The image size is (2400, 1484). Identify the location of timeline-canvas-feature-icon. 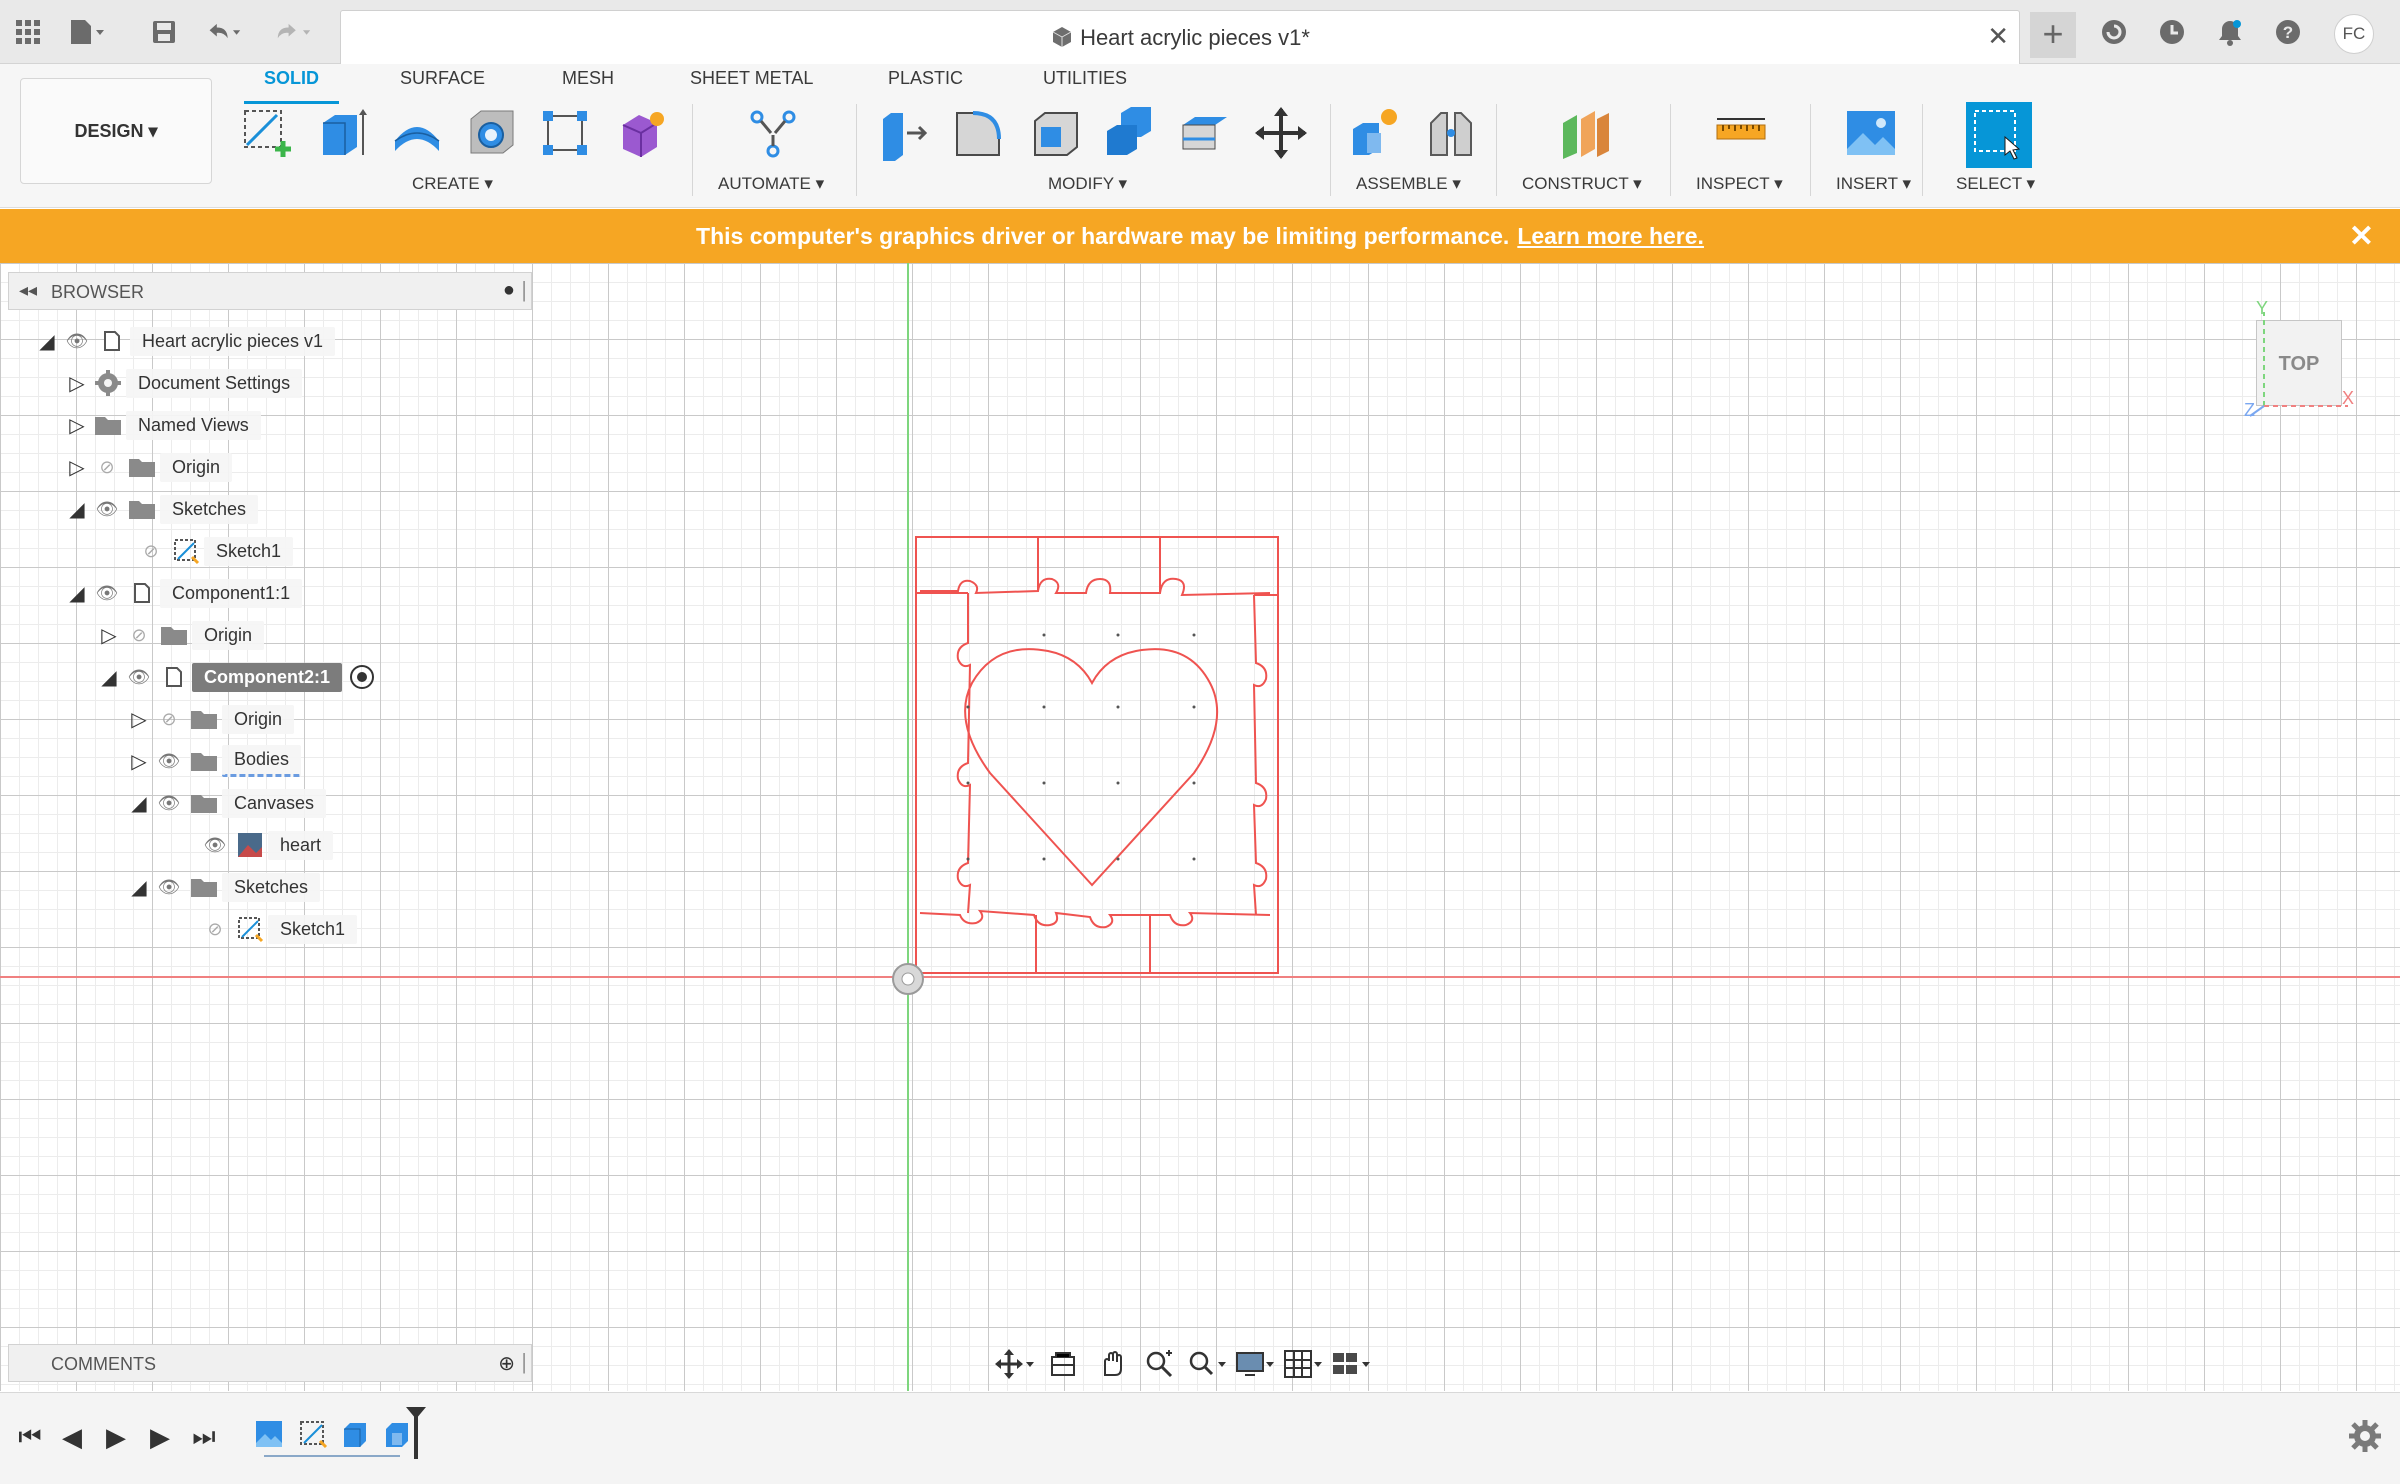
(269, 1434).